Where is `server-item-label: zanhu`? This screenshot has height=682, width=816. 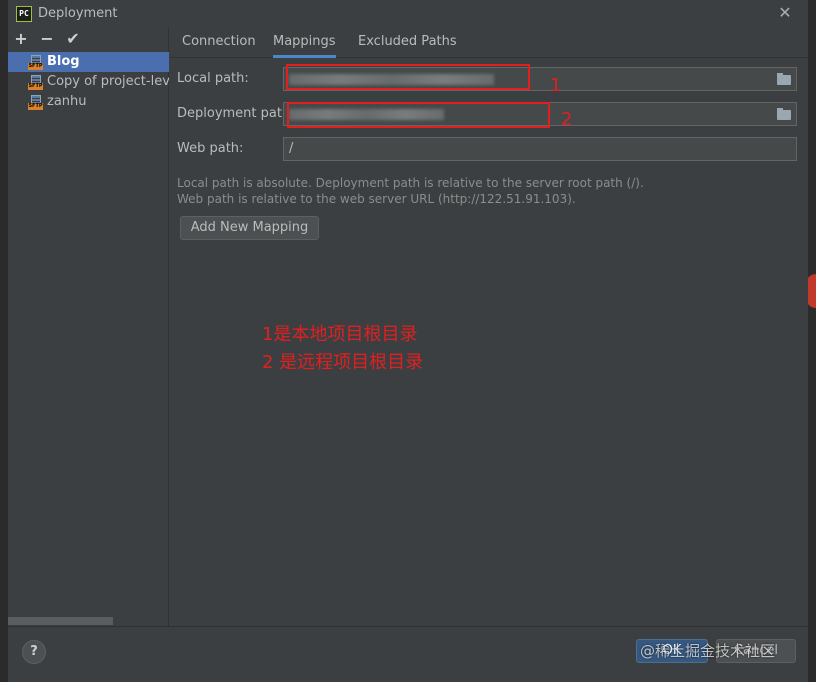 server-item-label: zanhu is located at coordinates (67, 101).